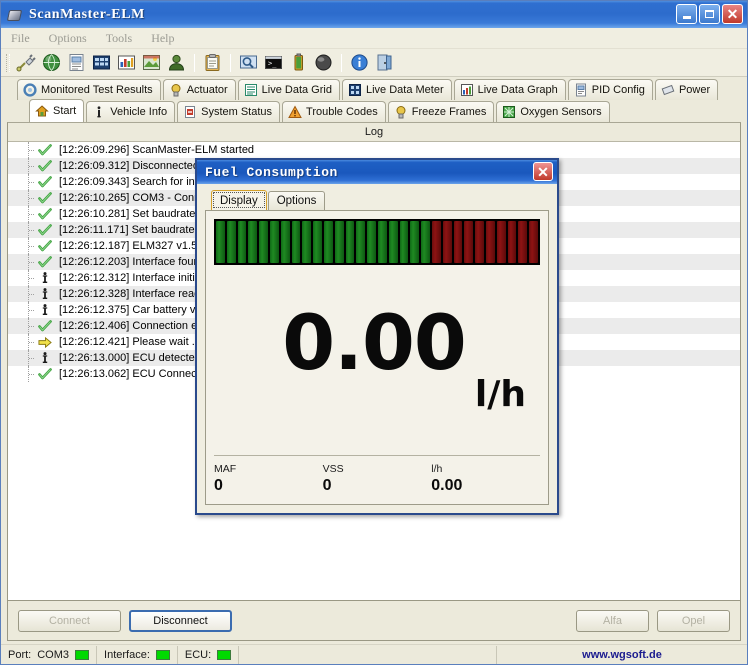 This screenshot has width=748, height=665. I want to click on log-row: [12:26:09.296] ScanMaster-ELM started, so click(374, 150).